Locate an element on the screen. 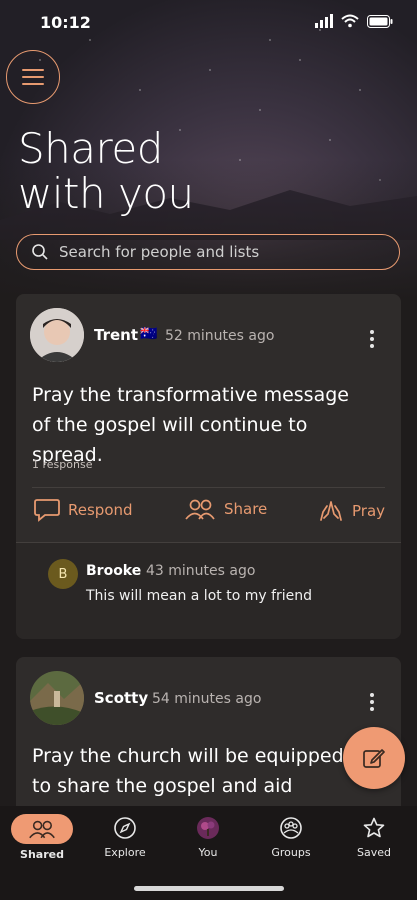 The width and height of the screenshot is (417, 900). compose-button is located at coordinates (374, 758).